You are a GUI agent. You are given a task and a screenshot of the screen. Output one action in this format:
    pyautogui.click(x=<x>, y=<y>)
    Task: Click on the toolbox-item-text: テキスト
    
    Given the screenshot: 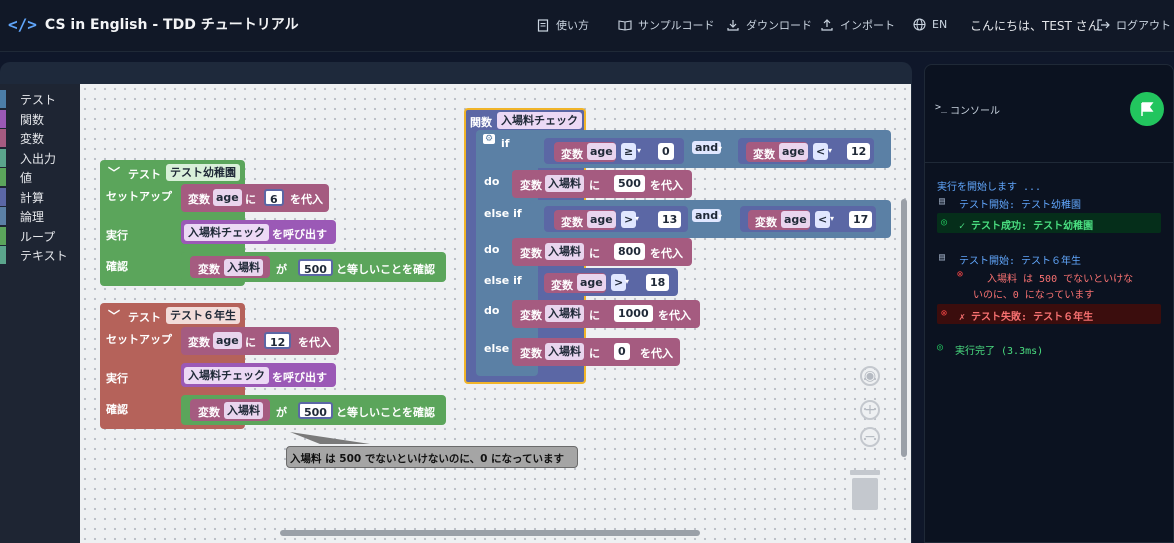 What is the action you would take?
    pyautogui.click(x=34, y=255)
    